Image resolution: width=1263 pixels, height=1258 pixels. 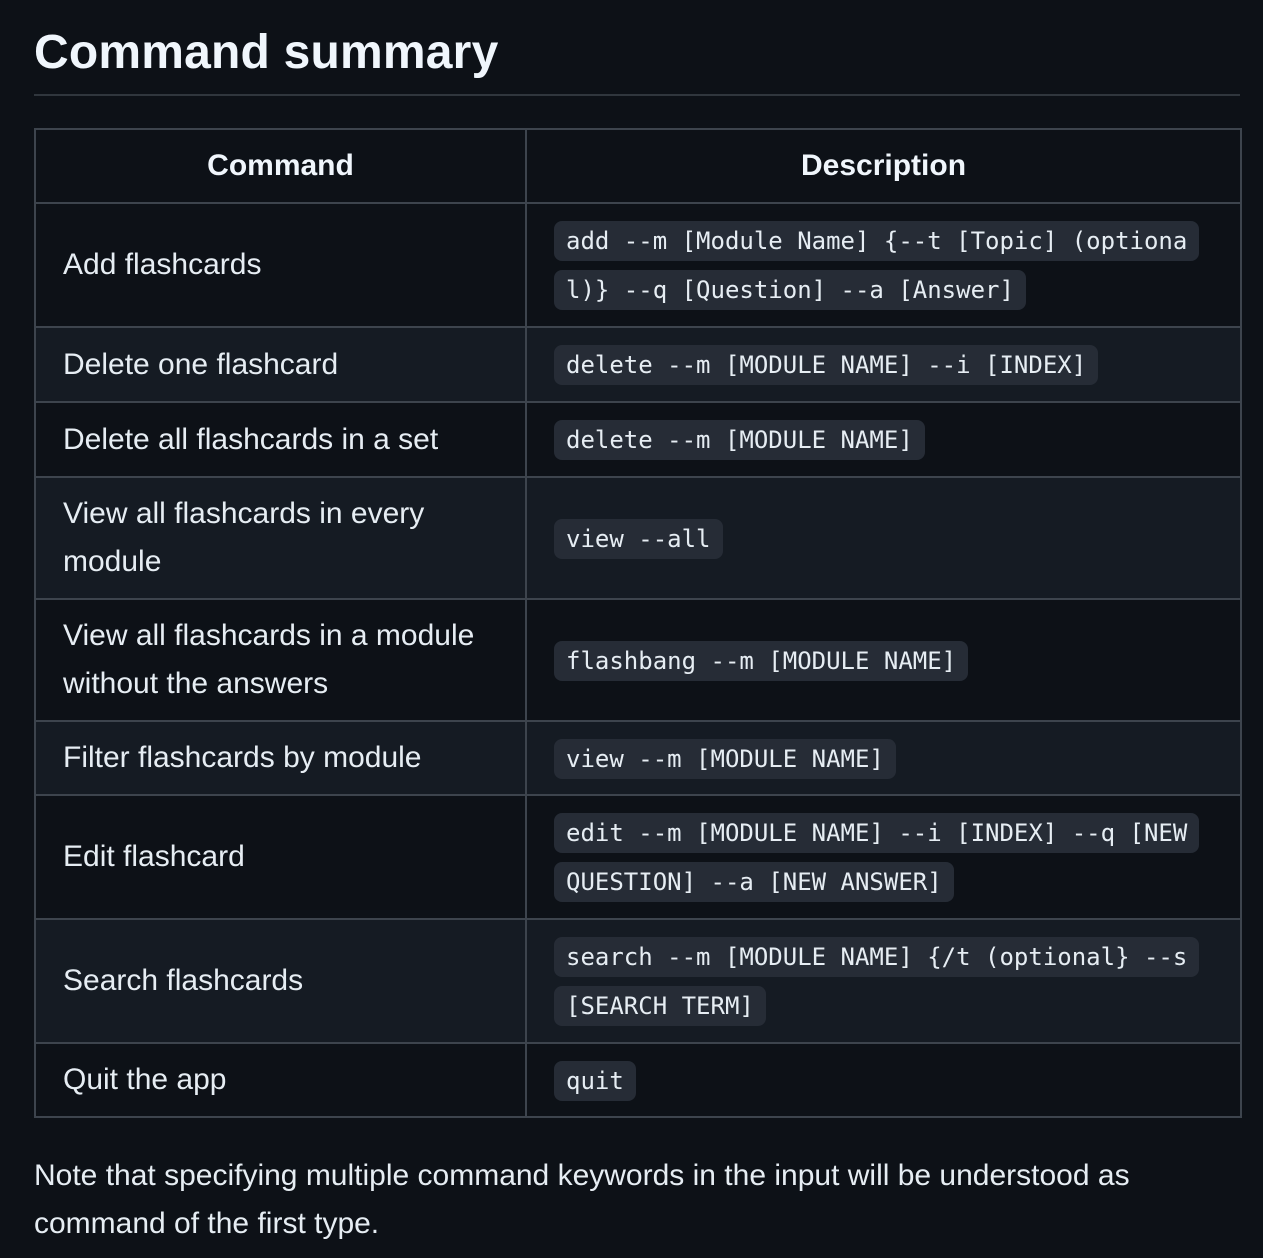 I want to click on description-cell: quit, so click(x=883, y=1080).